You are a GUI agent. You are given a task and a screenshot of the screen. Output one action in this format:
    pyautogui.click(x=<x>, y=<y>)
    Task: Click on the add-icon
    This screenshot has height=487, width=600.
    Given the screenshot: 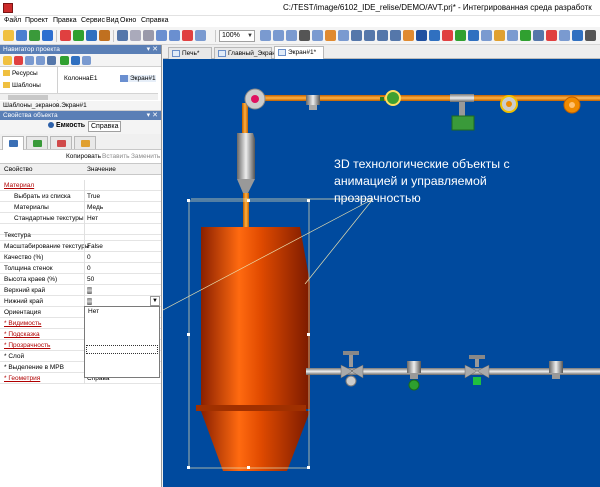 What is the action you would take?
    pyautogui.click(x=34, y=35)
    